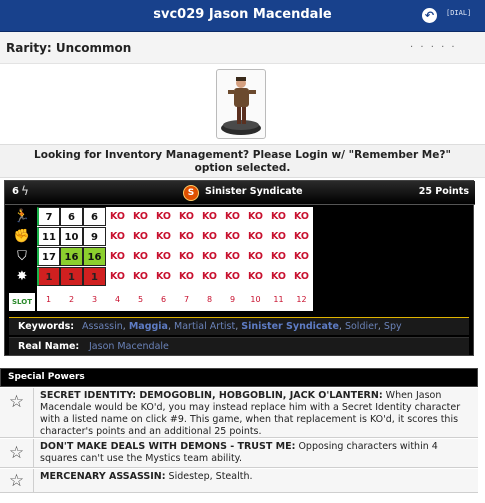 Image resolution: width=485 pixels, height=503 pixels. I want to click on special-power-item: ☆ MERCENARY ASSASSIN: Sidestep, Stealth., so click(239, 481).